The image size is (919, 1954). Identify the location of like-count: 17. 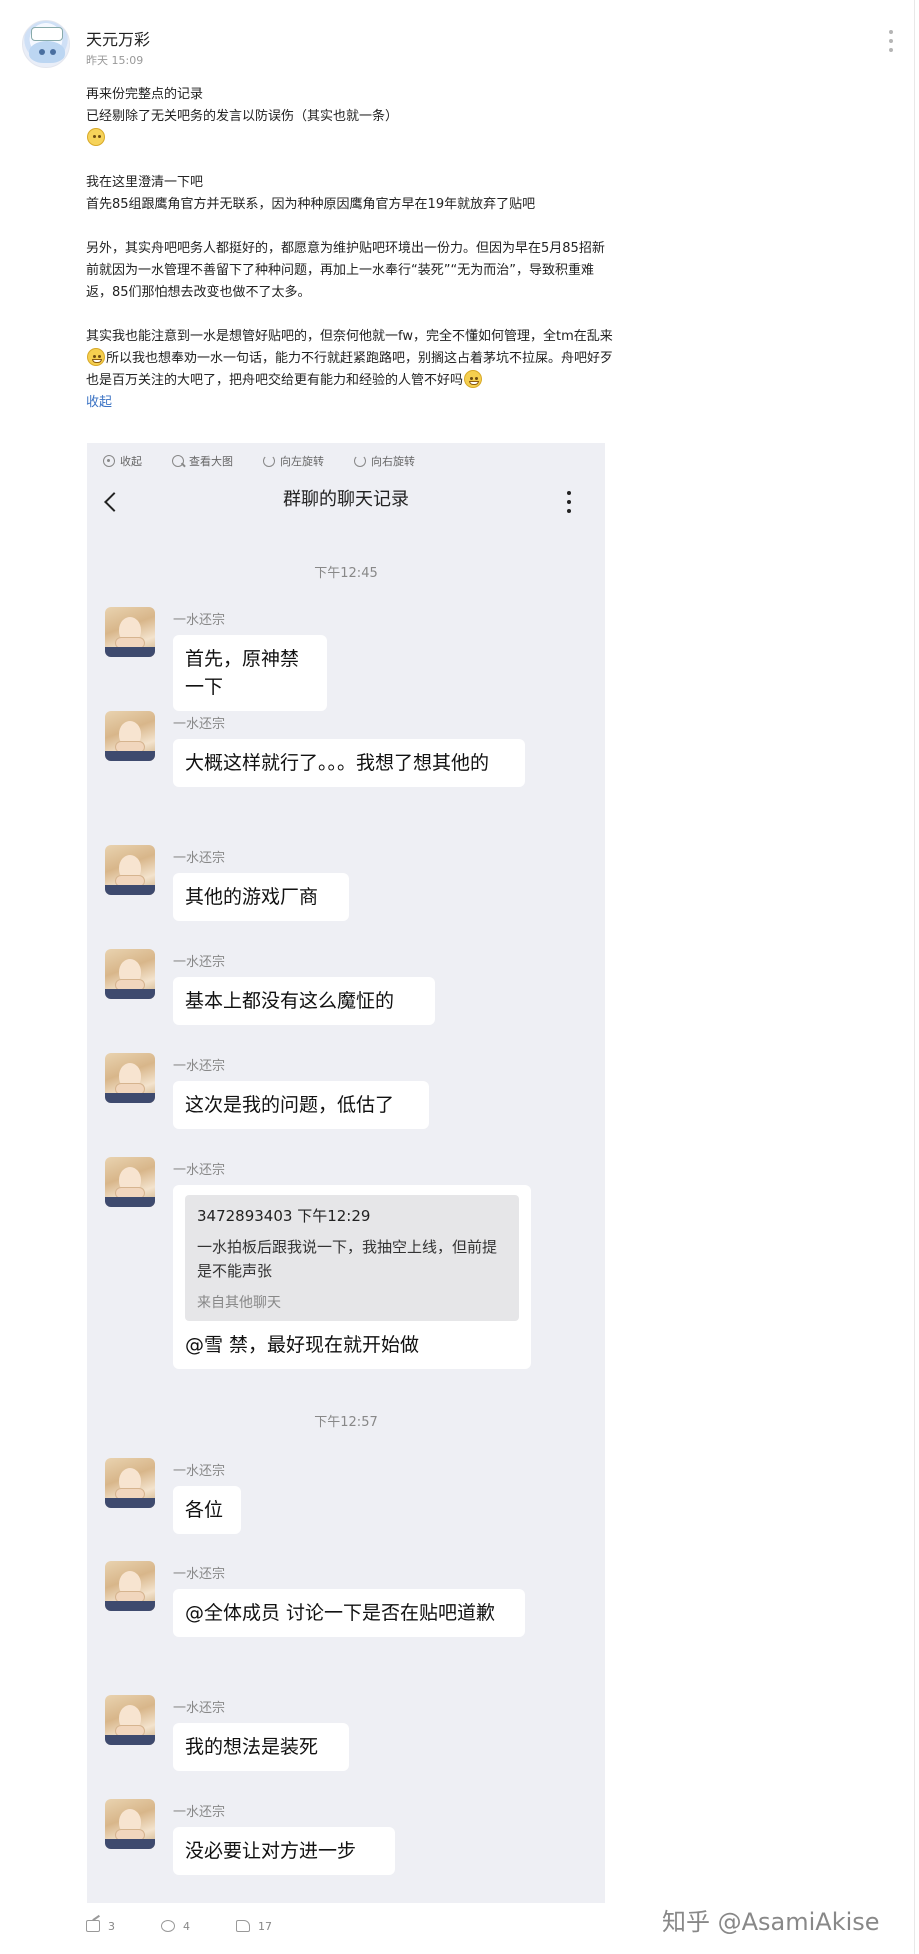
(265, 1926).